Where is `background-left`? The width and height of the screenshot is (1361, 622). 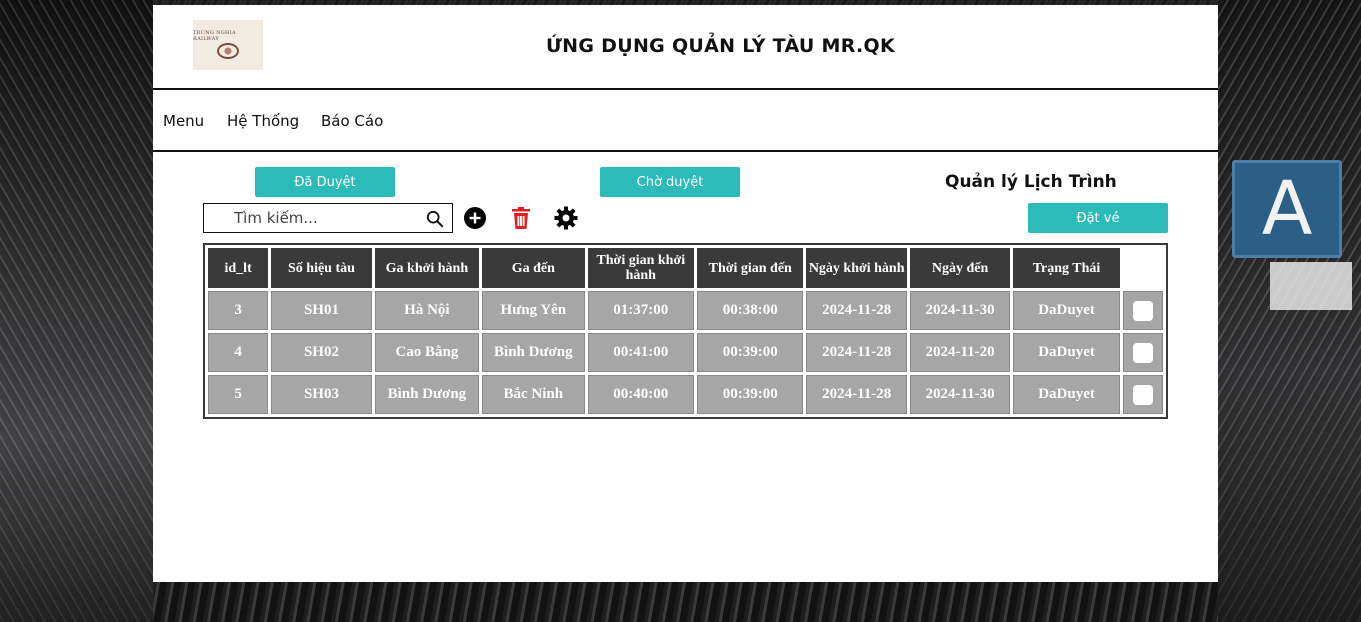
background-left is located at coordinates (76, 311).